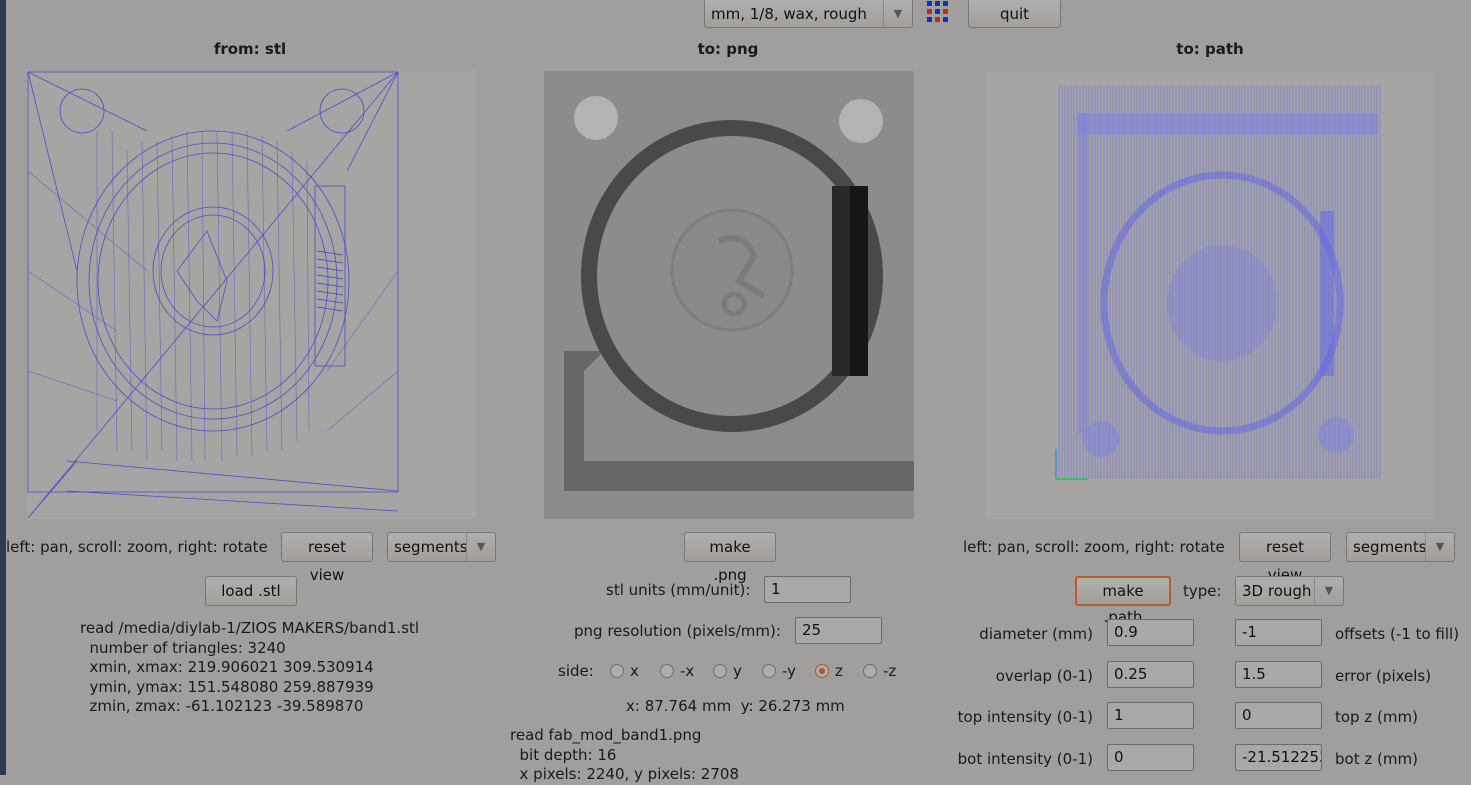  Describe the element at coordinates (838, 630) in the screenshot. I see `png-resolution-input: 25` at that location.